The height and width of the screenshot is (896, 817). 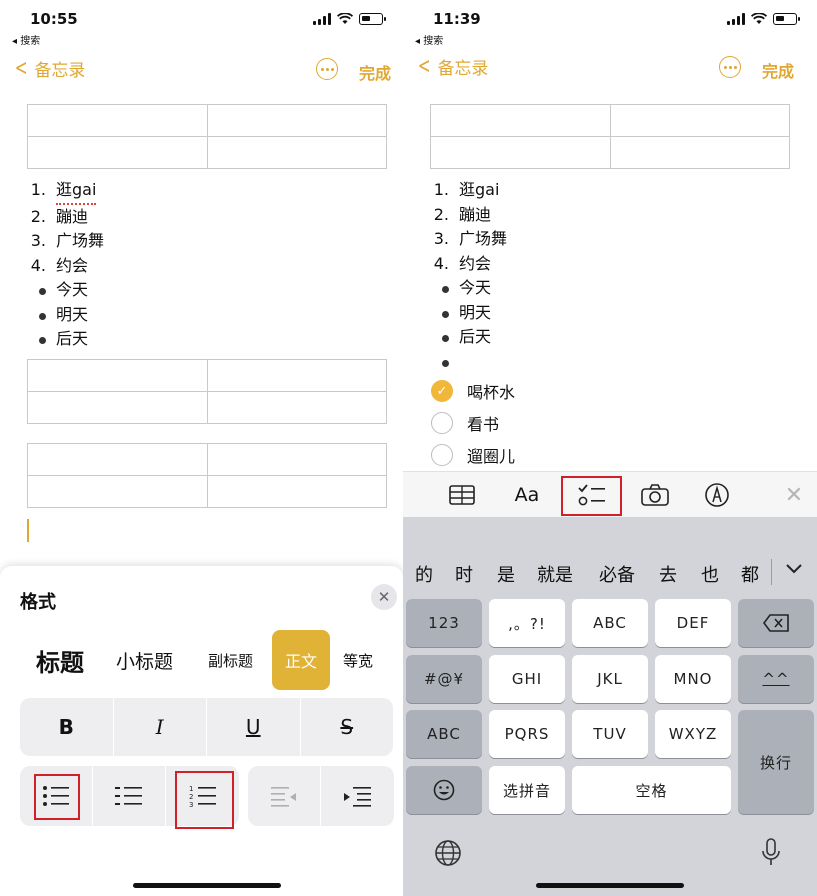 I want to click on key-pqrs: PQRS, so click(x=527, y=734).